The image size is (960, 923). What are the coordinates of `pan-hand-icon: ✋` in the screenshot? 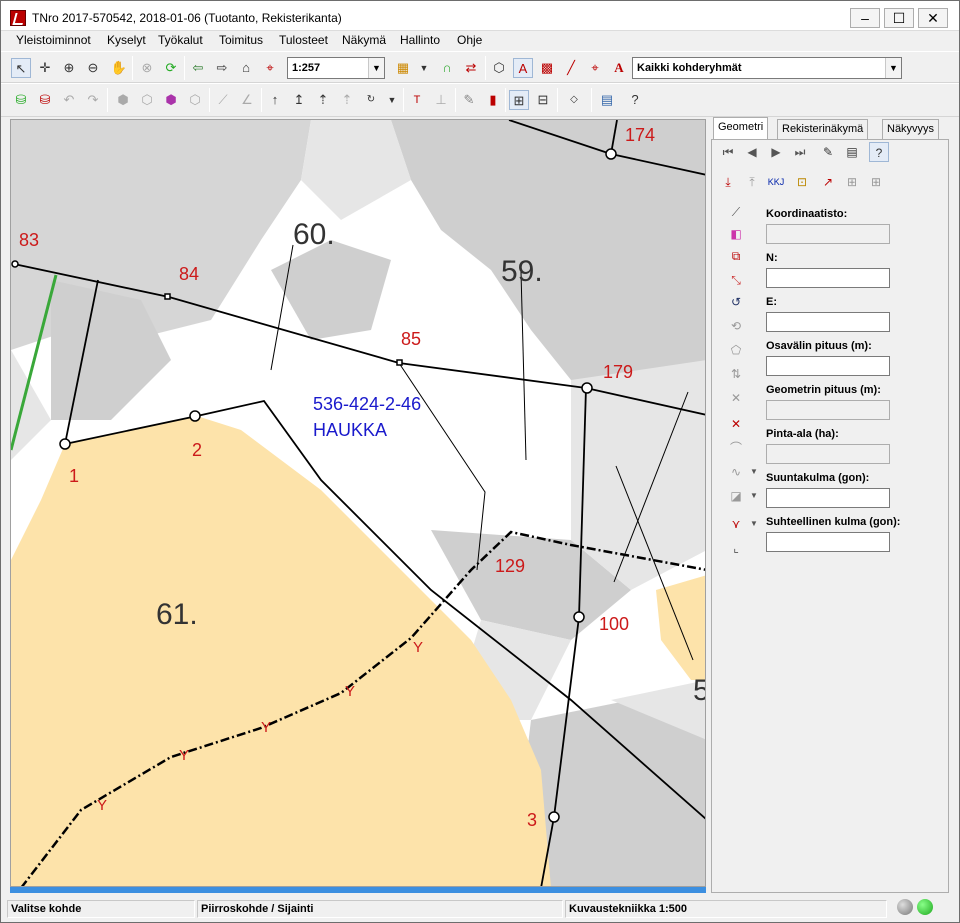 It's located at (119, 68).